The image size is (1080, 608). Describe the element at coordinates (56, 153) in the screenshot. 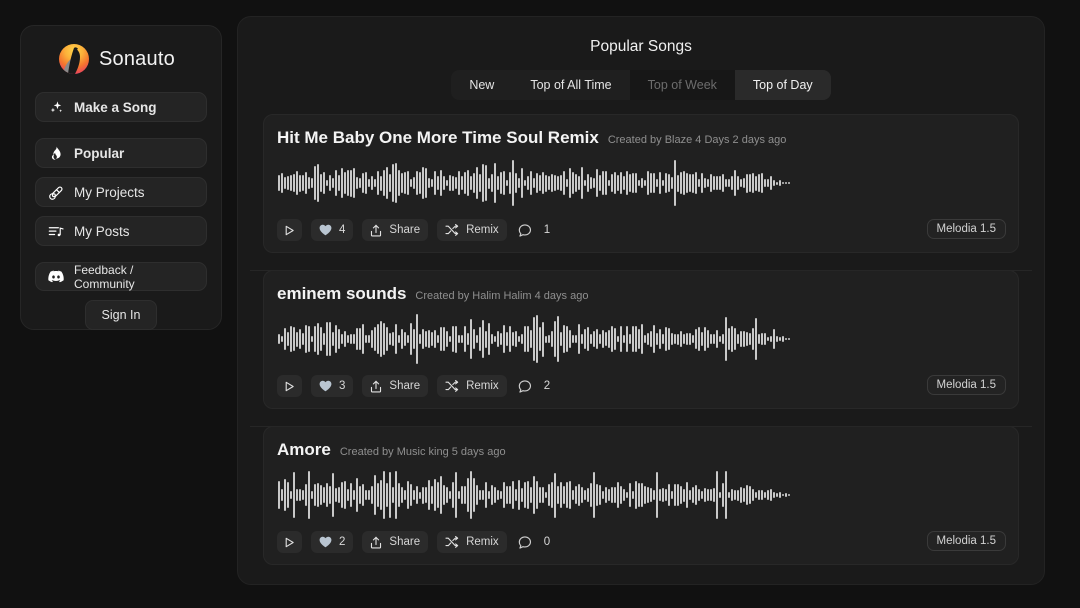

I see `flame-icon` at that location.